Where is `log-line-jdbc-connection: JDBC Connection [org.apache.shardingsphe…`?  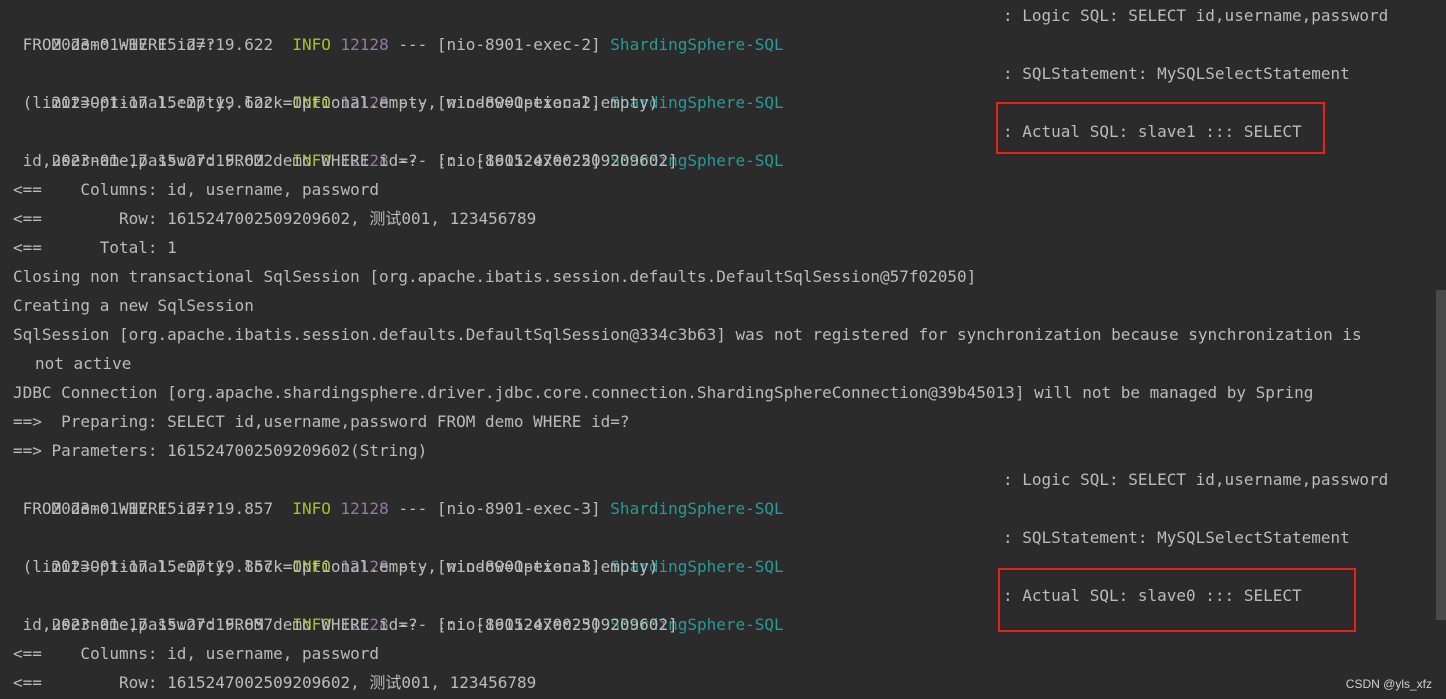 log-line-jdbc-connection: JDBC Connection [org.apache.shardingsphe… is located at coordinates (663, 392).